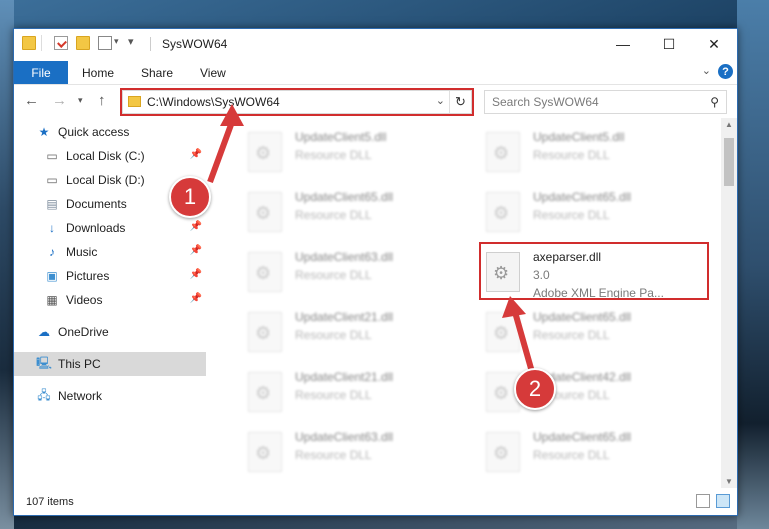  Describe the element at coordinates (753, 264) in the screenshot. I see `desktop-background-right` at that location.